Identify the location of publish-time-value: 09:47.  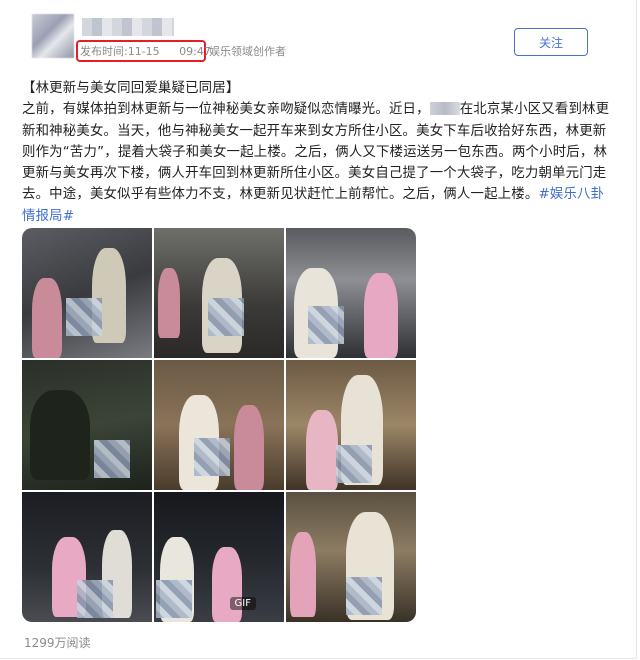
(195, 51).